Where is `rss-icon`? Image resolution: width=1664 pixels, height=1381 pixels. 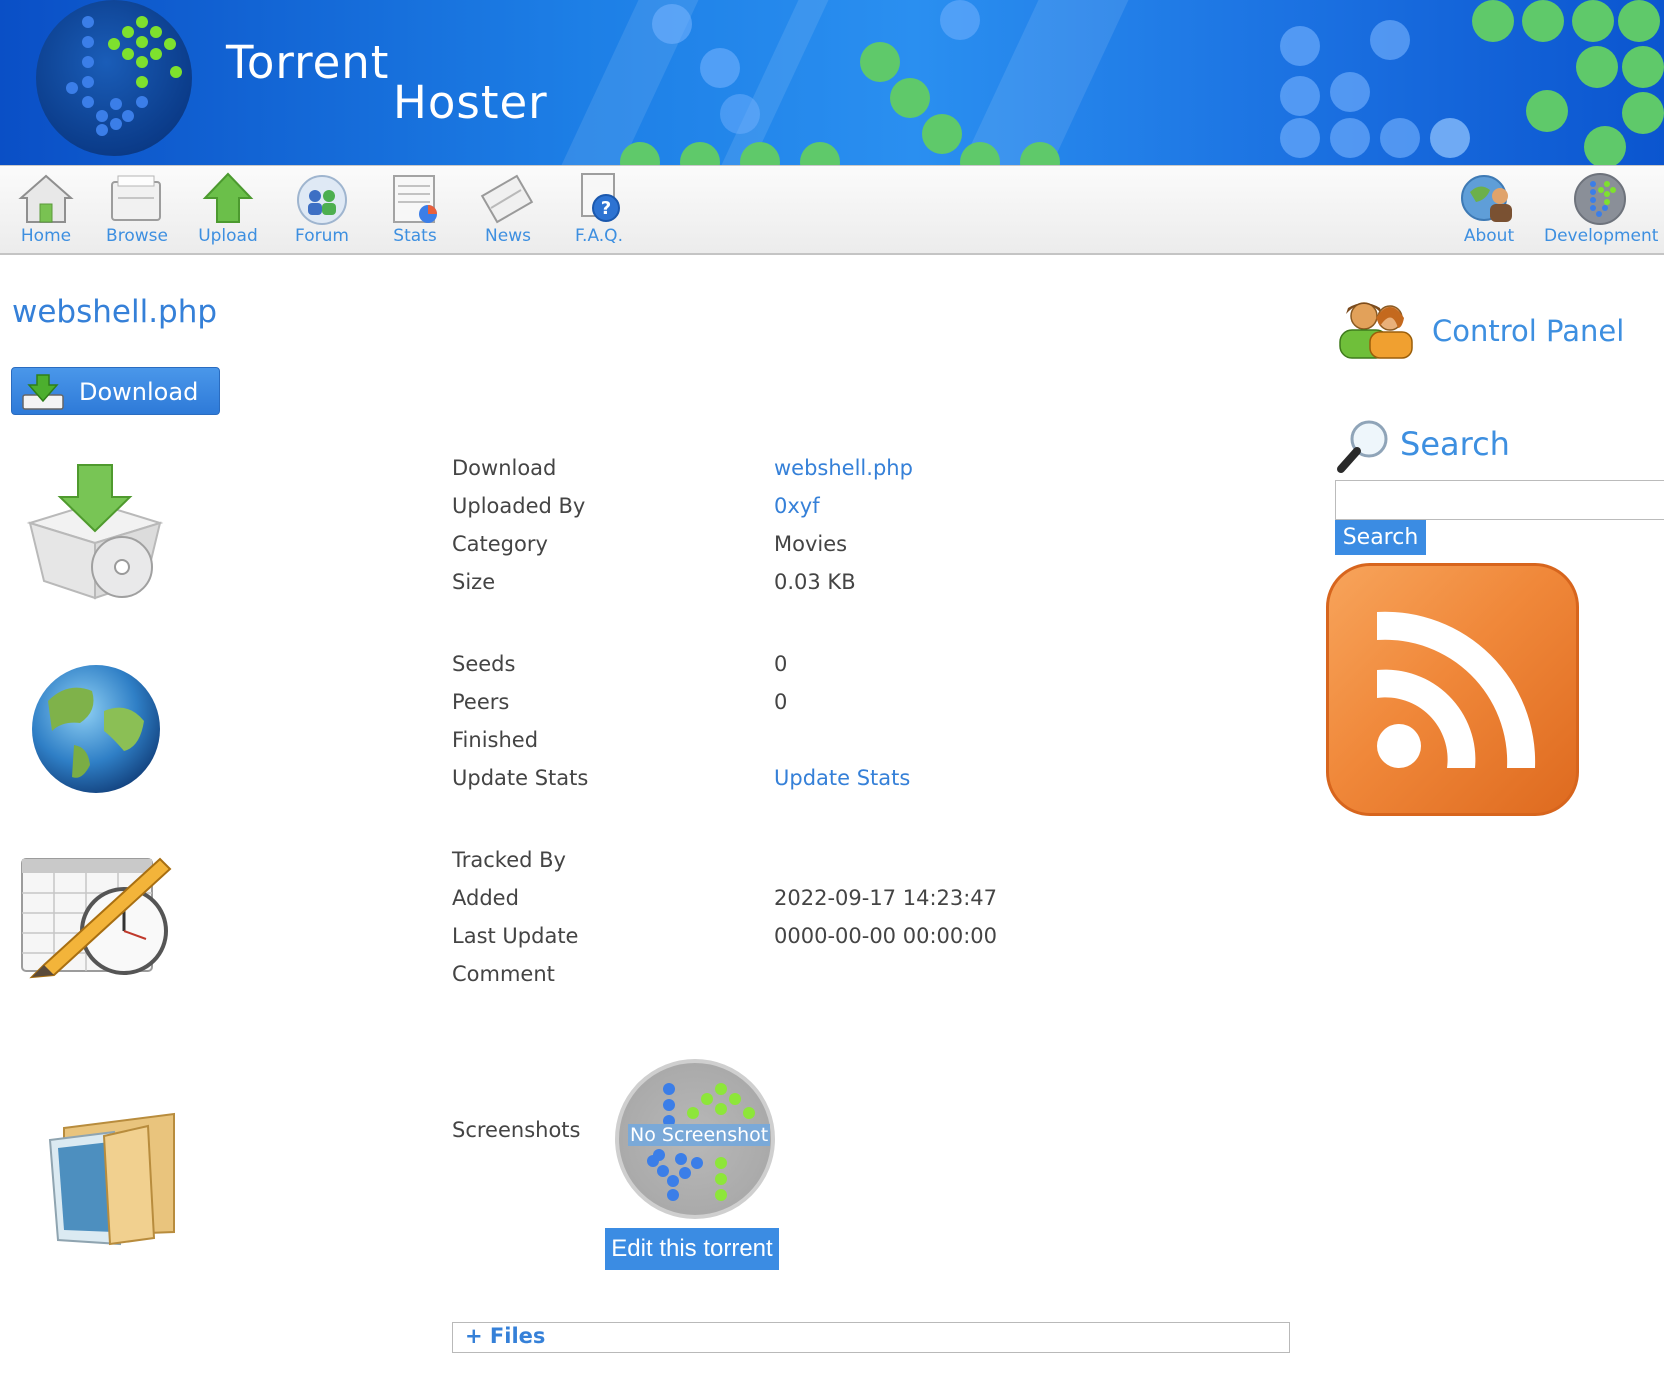 rss-icon is located at coordinates (1456, 689).